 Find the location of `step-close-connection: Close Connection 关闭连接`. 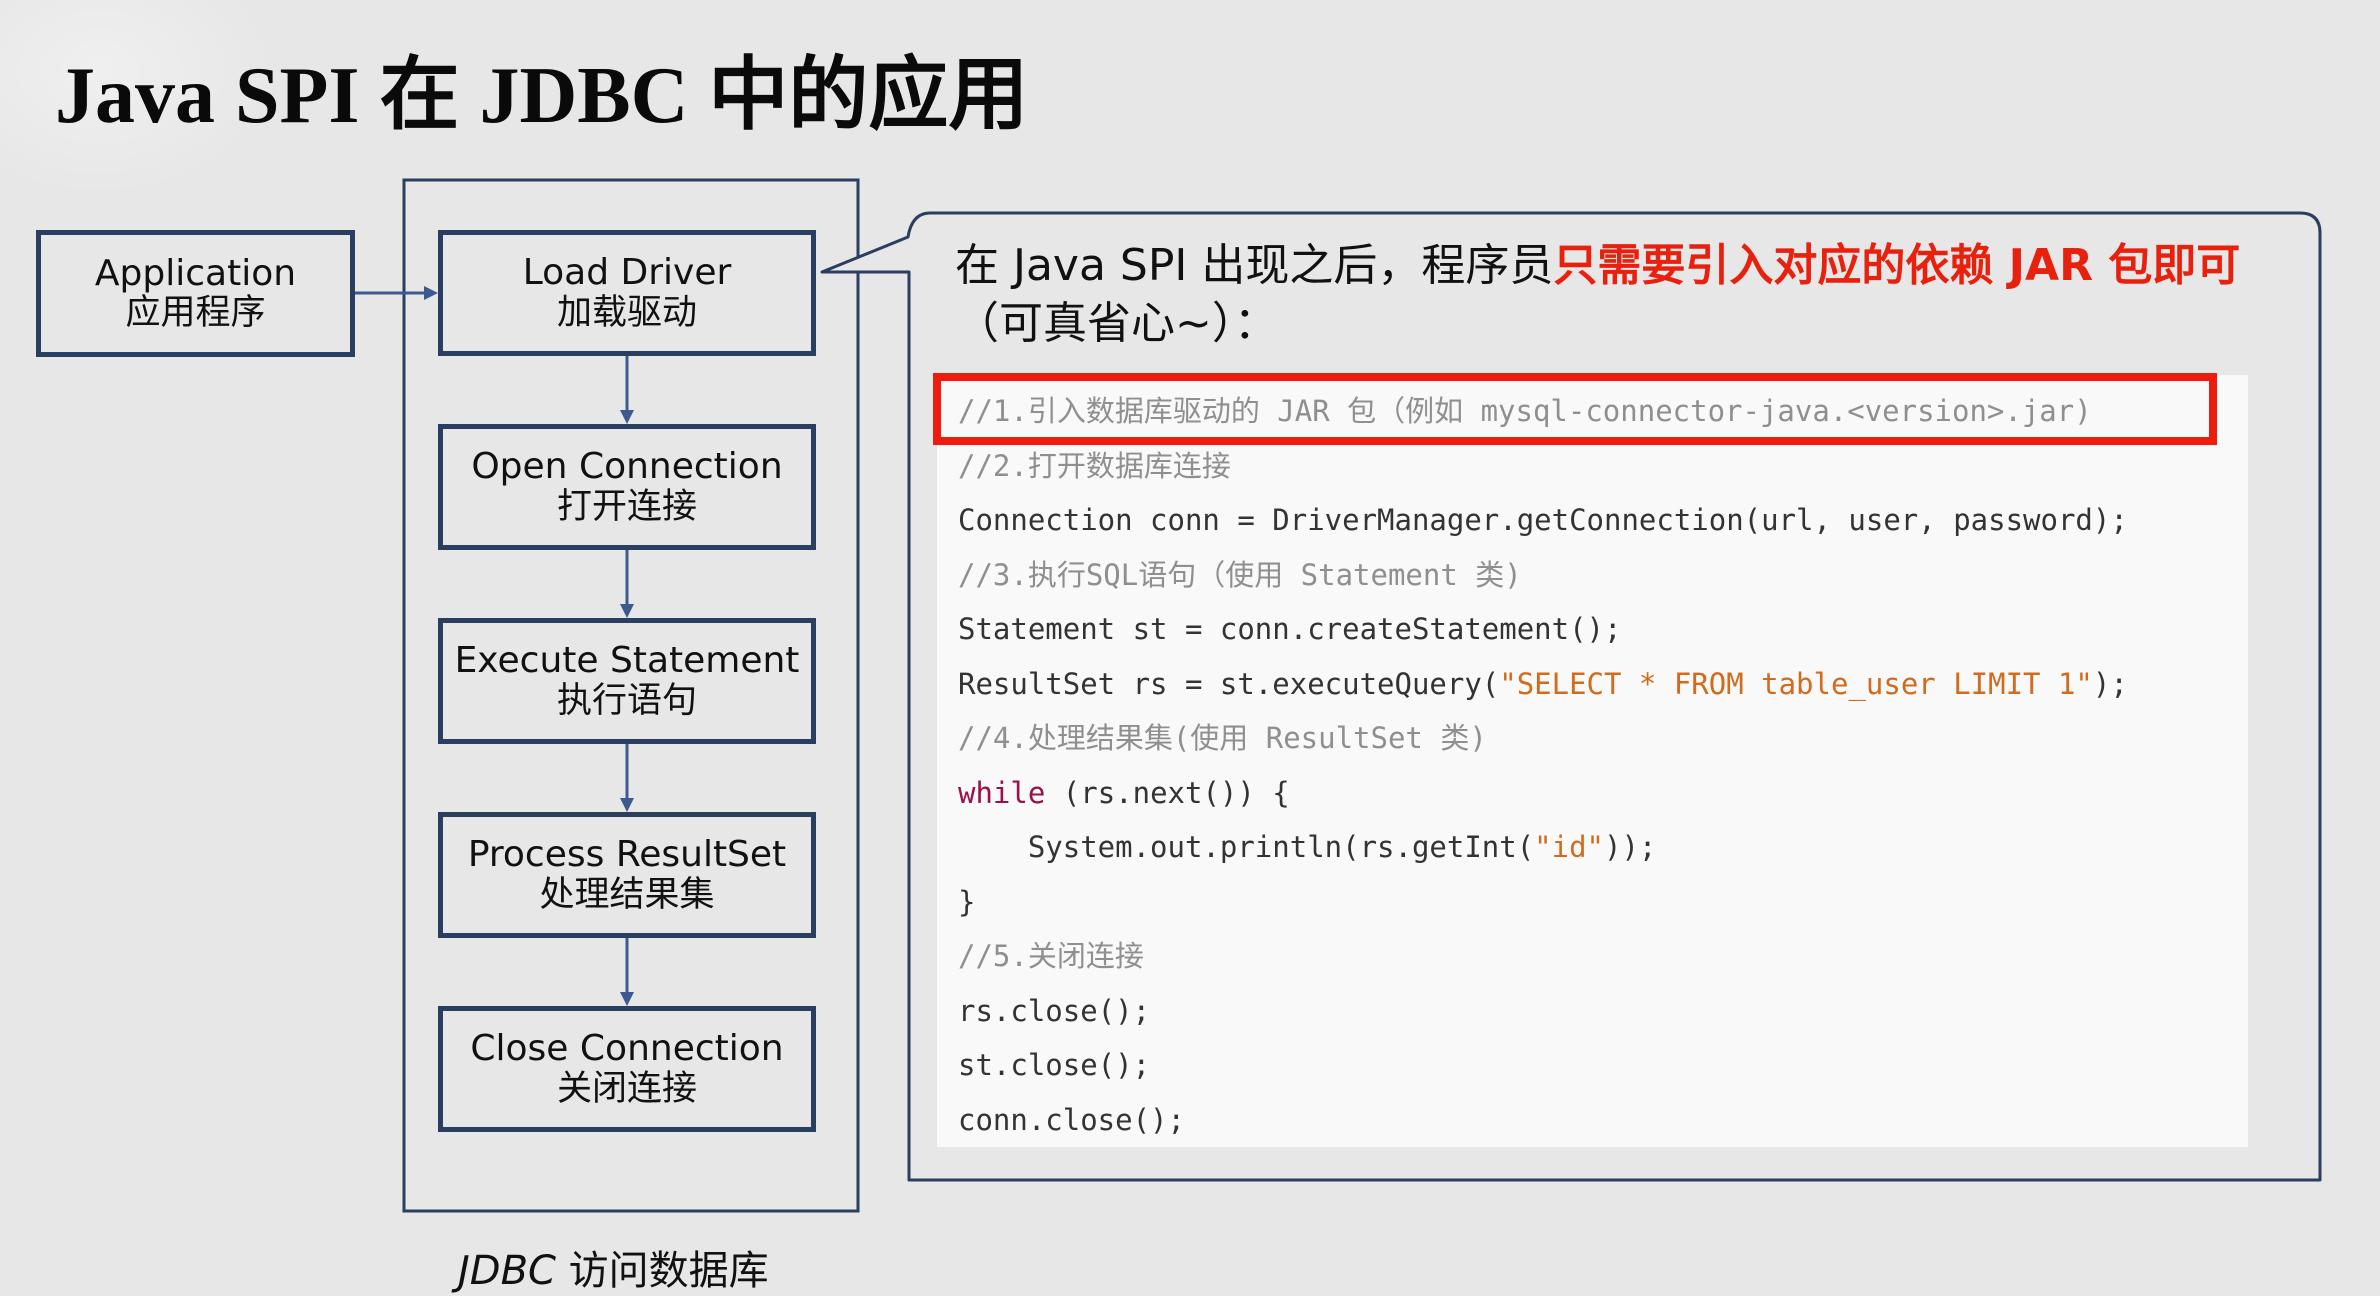

step-close-connection: Close Connection 关闭连接 is located at coordinates (627, 1069).